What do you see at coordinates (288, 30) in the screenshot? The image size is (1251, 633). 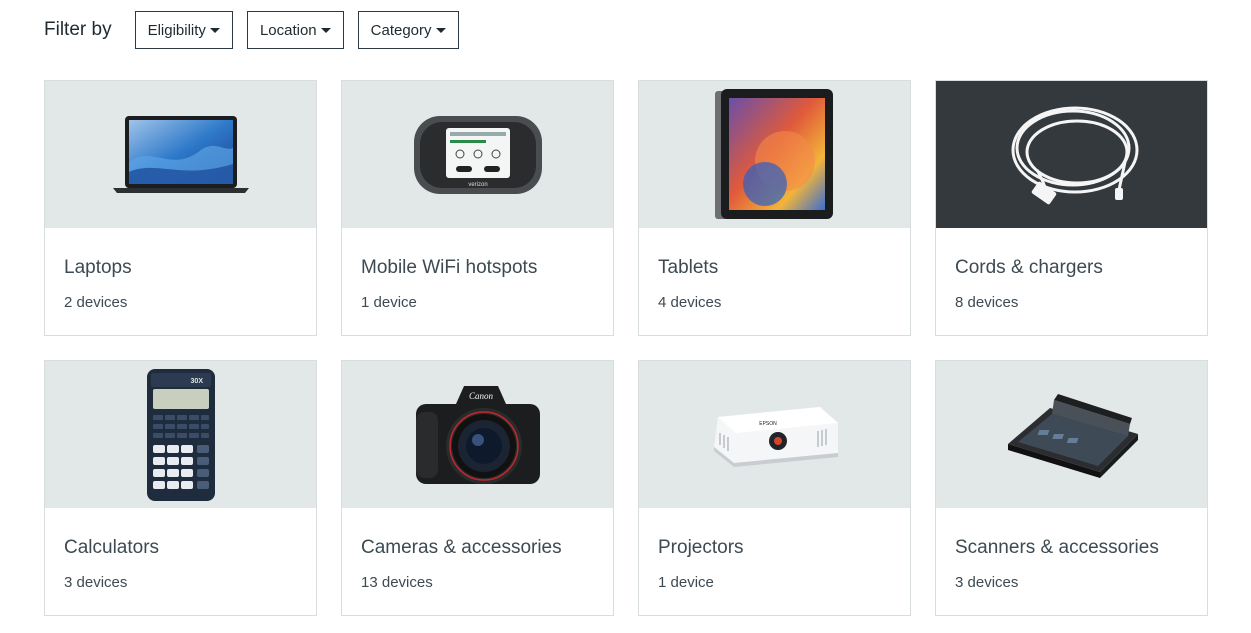 I see `location-filter-label: Location` at bounding box center [288, 30].